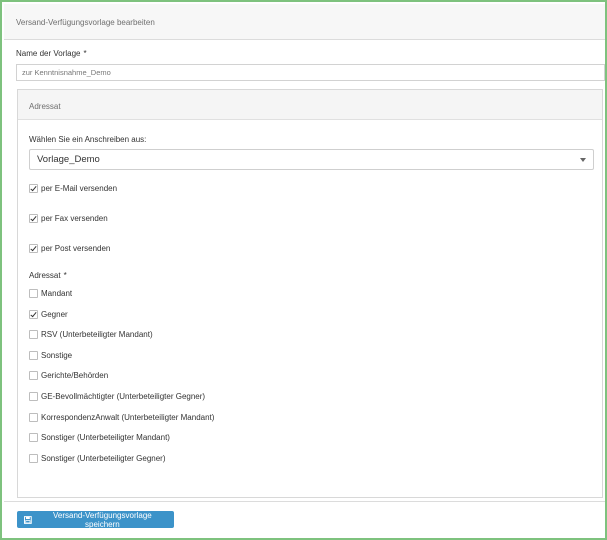 Image resolution: width=607 pixels, height=540 pixels. I want to click on checkbox-label: Sonstige, so click(57, 355).